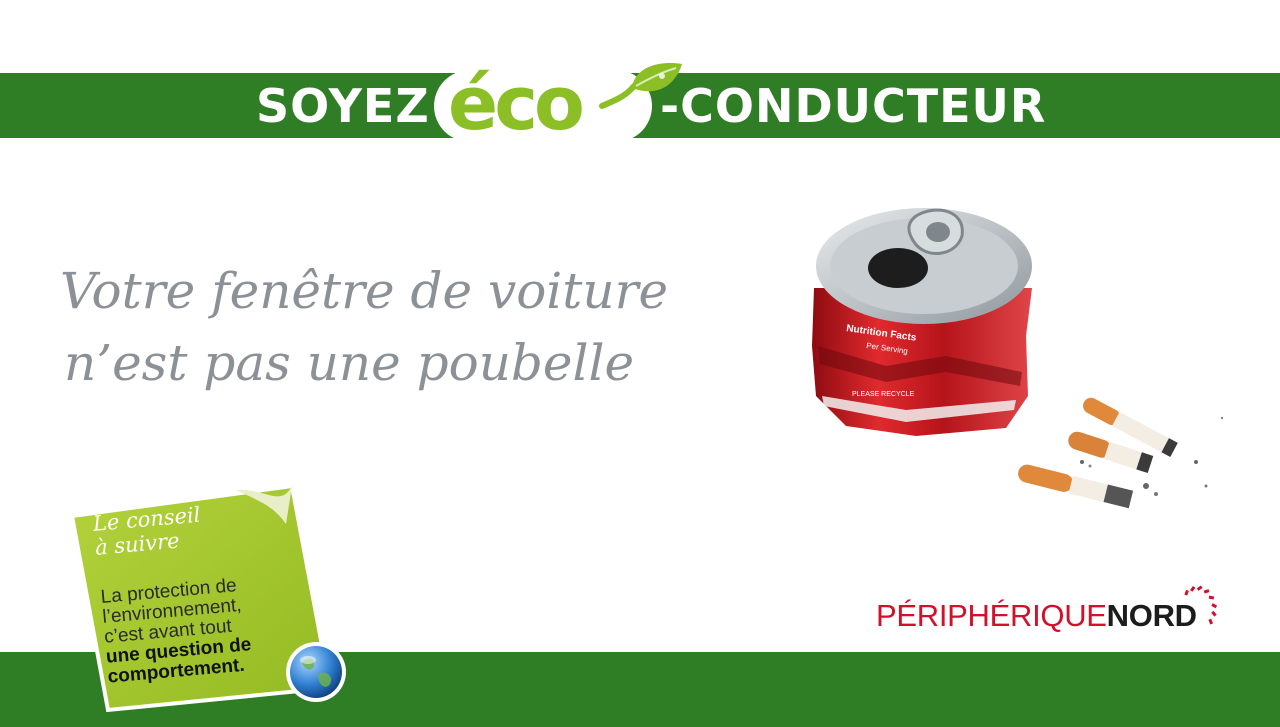  I want to click on arc-dots-icon, so click(1201, 605).